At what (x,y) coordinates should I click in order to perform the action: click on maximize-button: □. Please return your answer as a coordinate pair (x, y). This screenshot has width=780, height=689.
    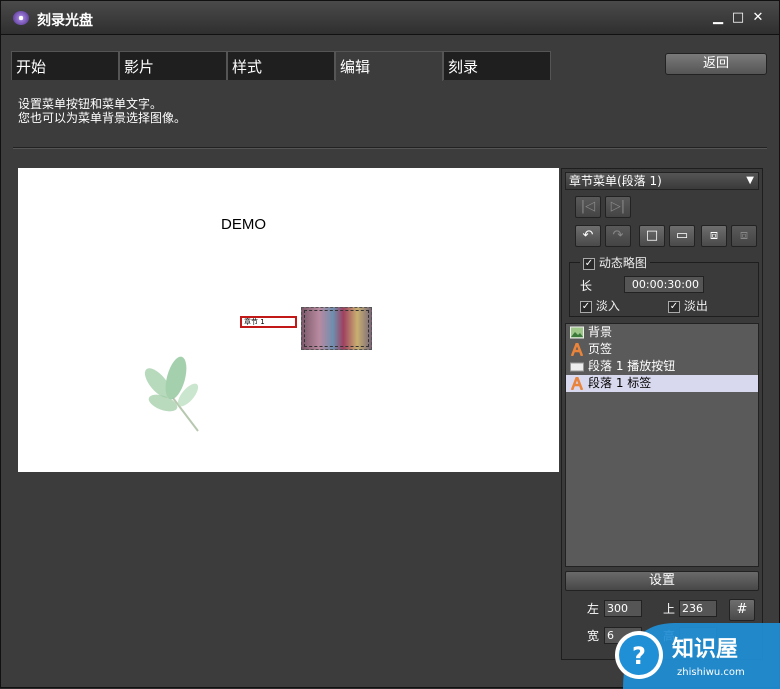
    Looking at the image, I should click on (738, 18).